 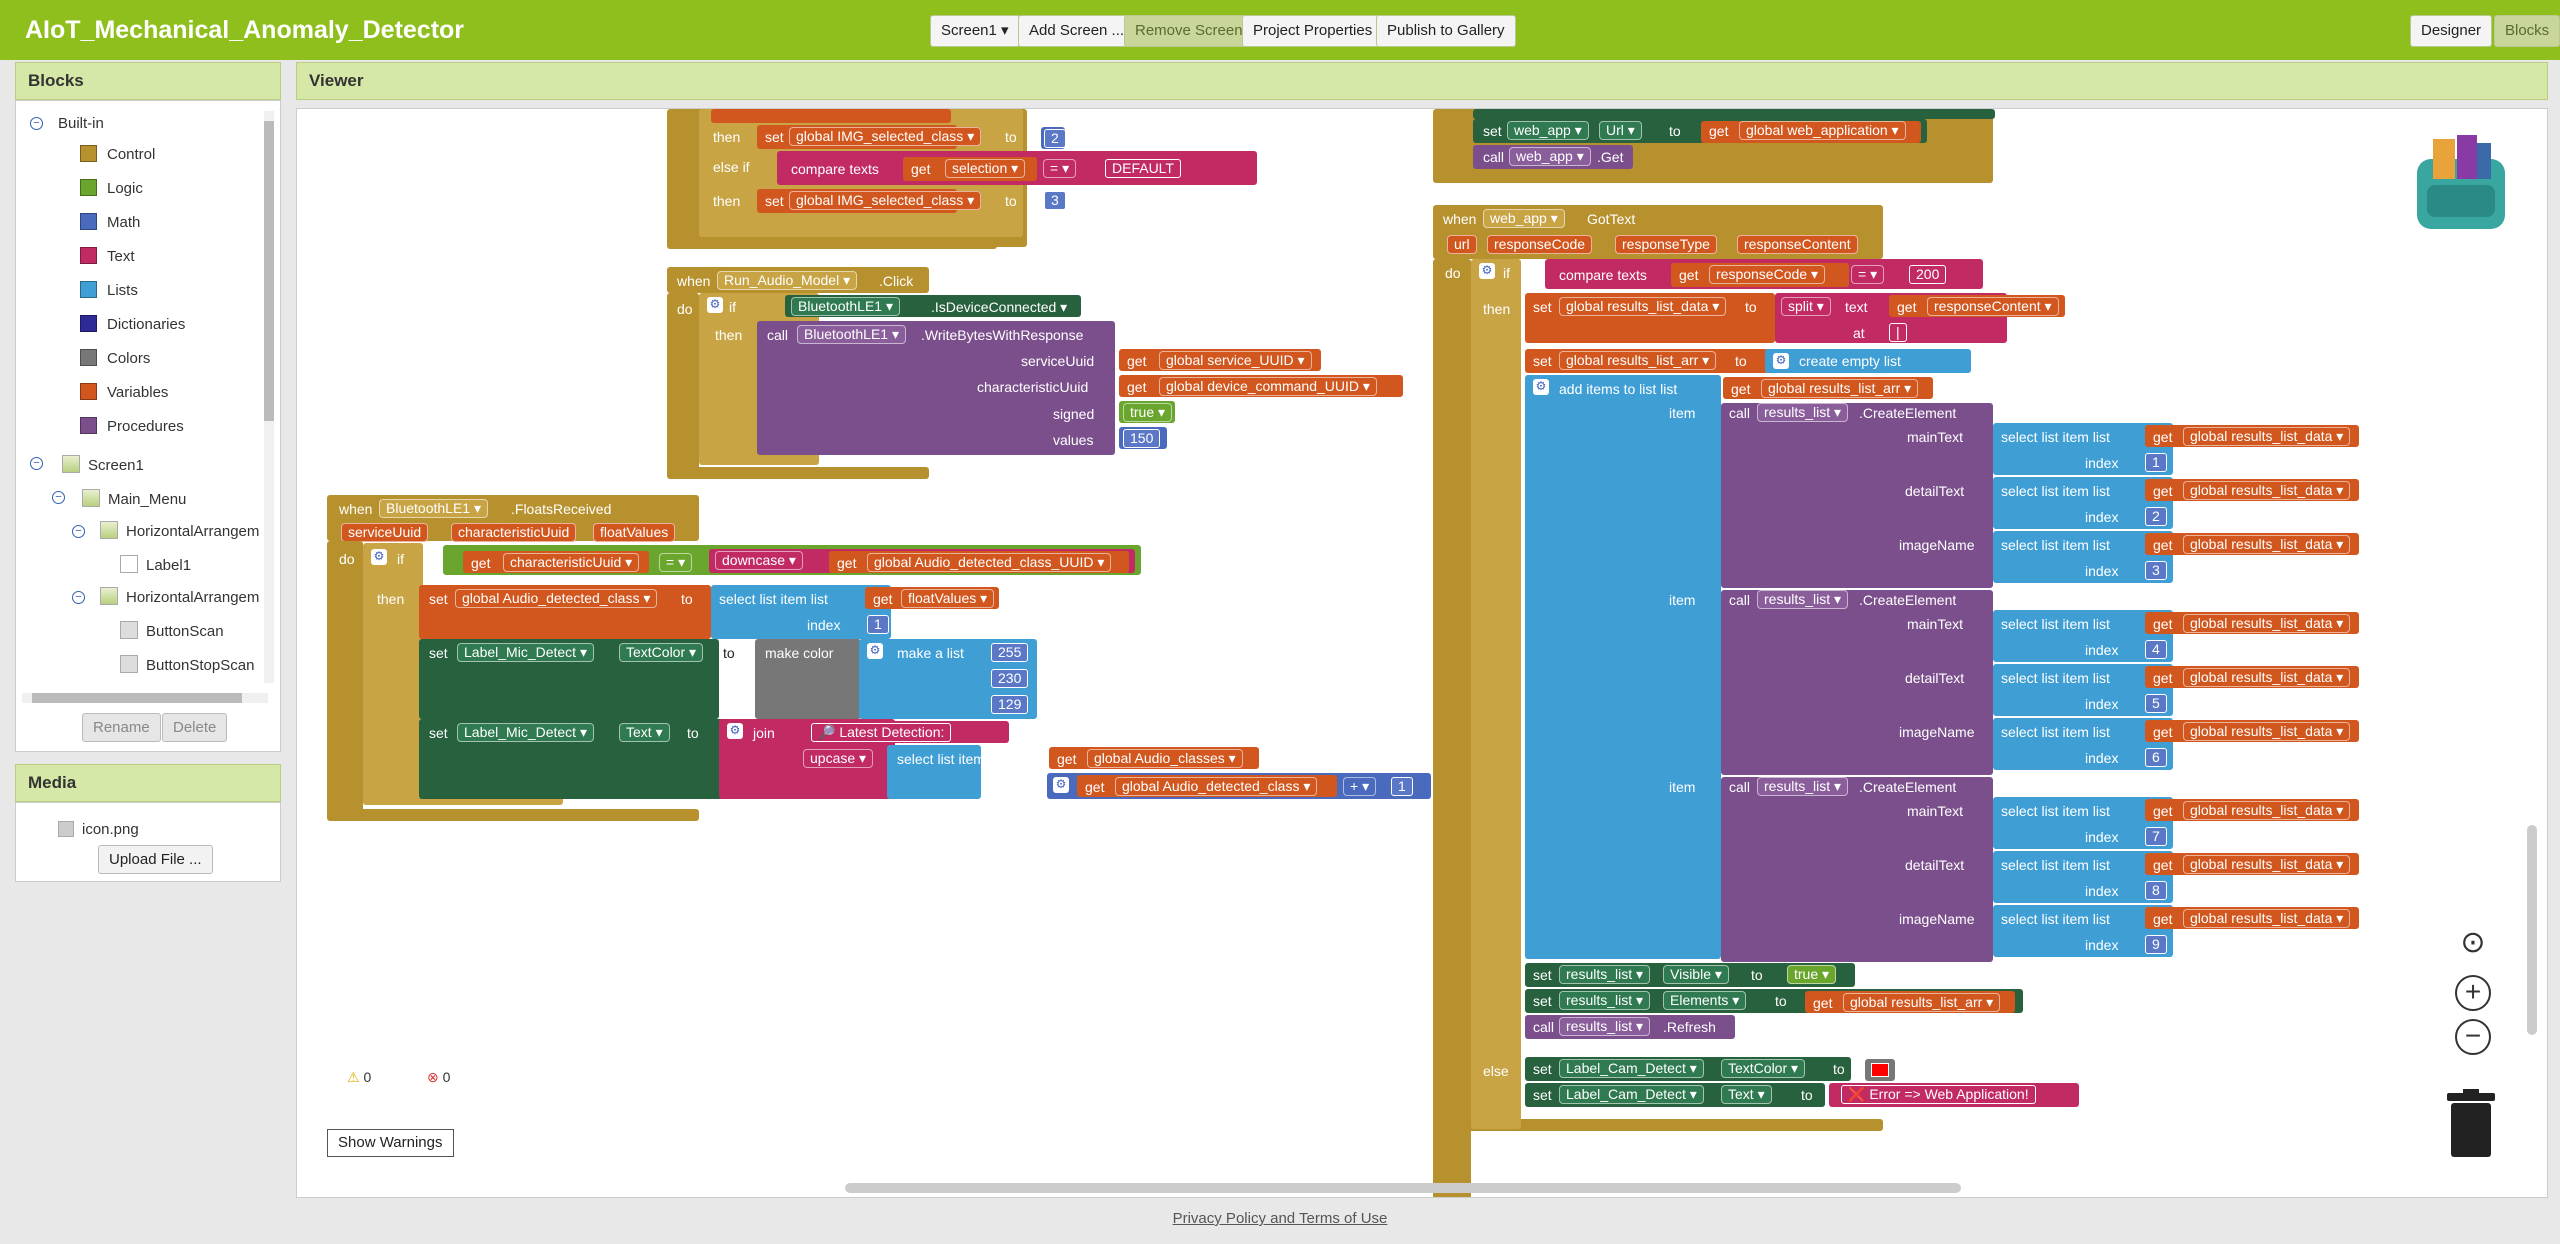 What do you see at coordinates (1268, 386) in the screenshot?
I see `var-dropdown: global device_command_UUID ▾` at bounding box center [1268, 386].